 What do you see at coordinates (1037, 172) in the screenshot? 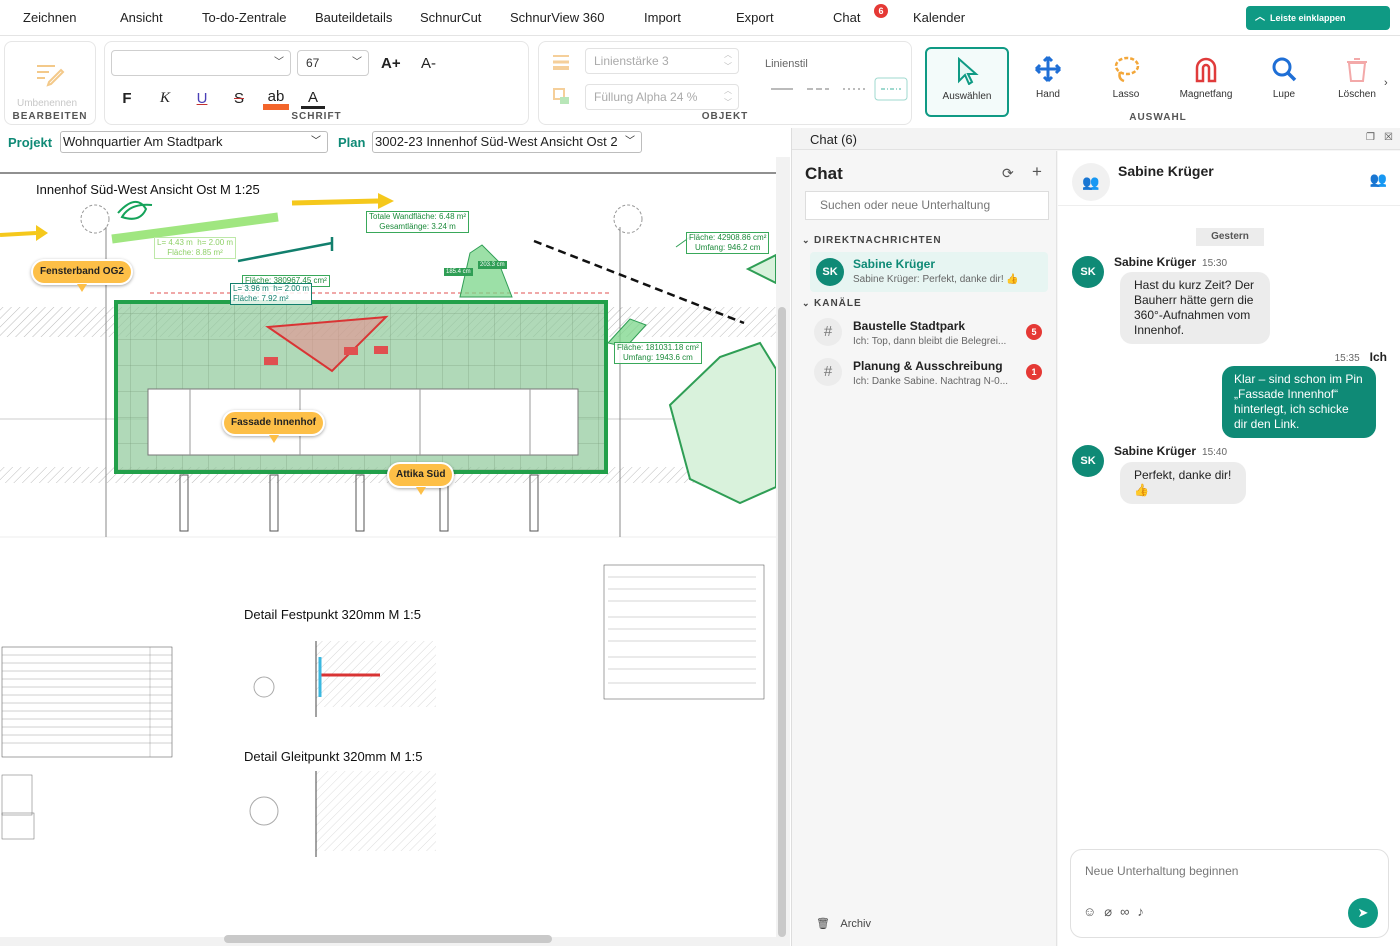
I see `plus-icon: +` at bounding box center [1037, 172].